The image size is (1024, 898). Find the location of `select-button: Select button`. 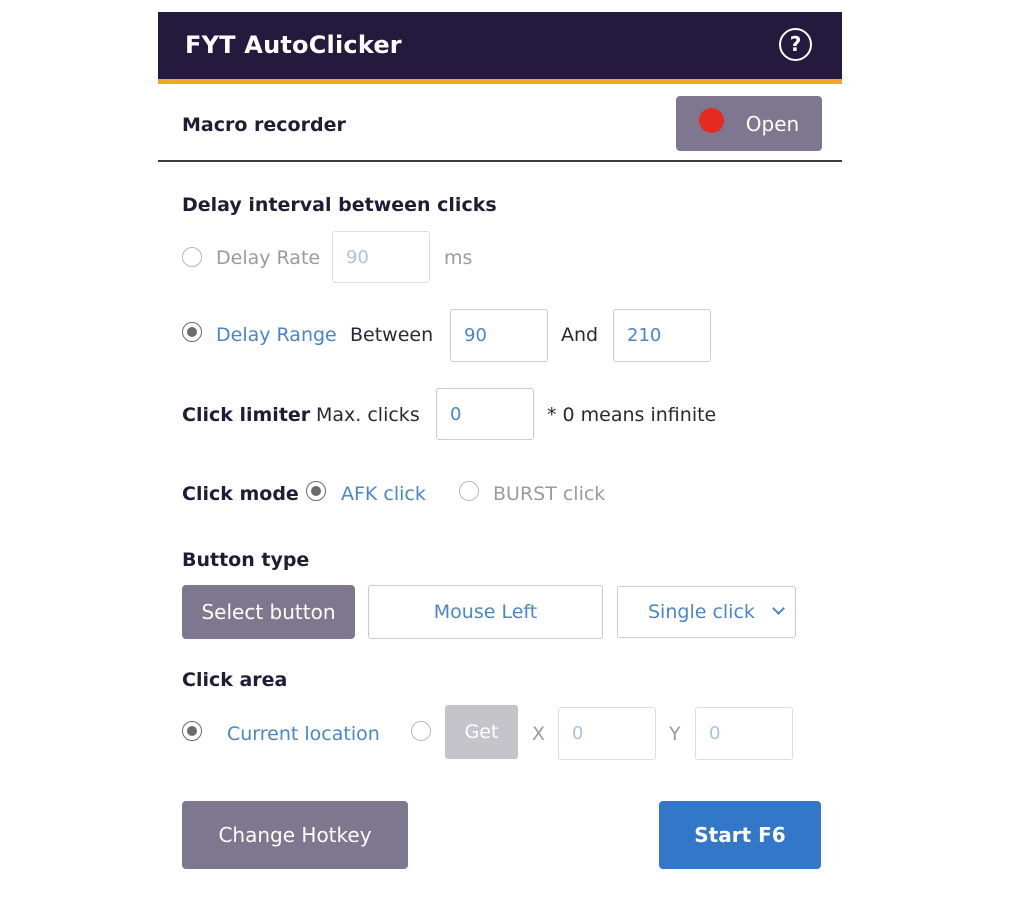

select-button: Select button is located at coordinates (268, 612).